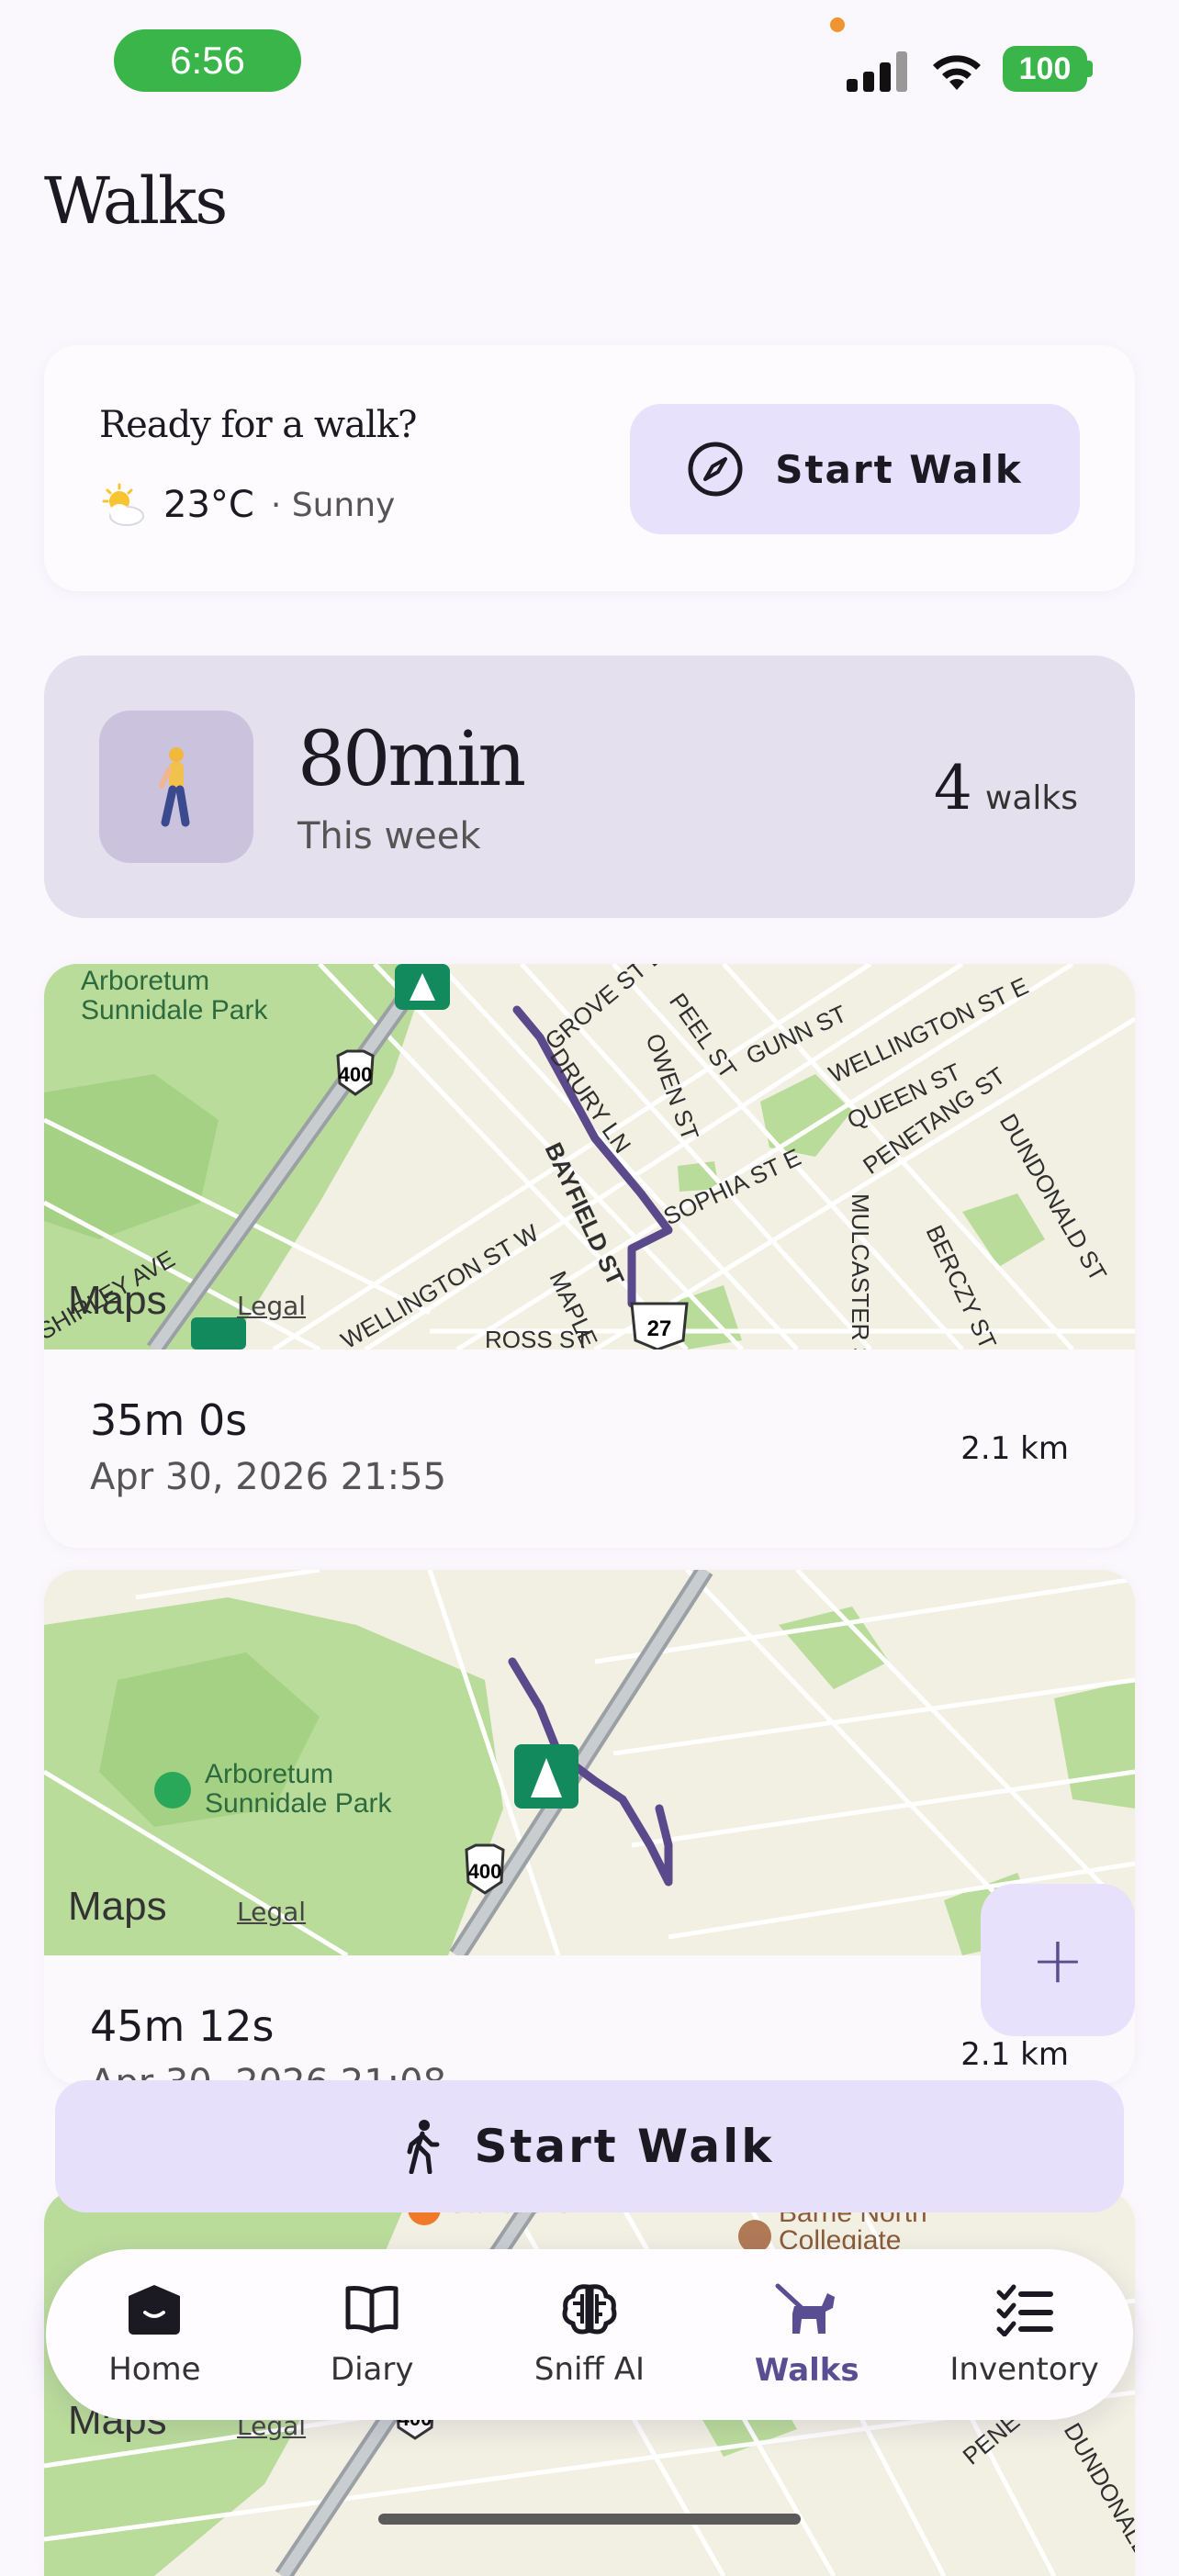  What do you see at coordinates (1090, 69) in the screenshot?
I see `battery-nub` at bounding box center [1090, 69].